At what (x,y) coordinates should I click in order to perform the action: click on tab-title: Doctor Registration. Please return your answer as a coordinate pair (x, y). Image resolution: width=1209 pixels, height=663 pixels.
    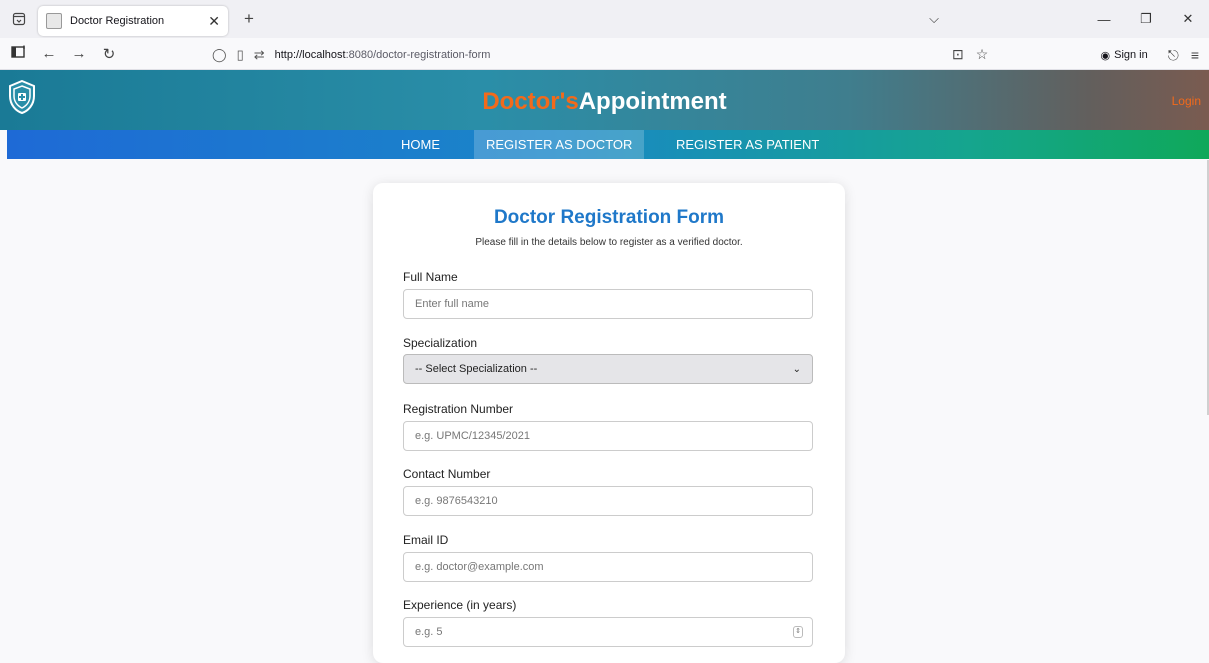
    Looking at the image, I should click on (117, 21).